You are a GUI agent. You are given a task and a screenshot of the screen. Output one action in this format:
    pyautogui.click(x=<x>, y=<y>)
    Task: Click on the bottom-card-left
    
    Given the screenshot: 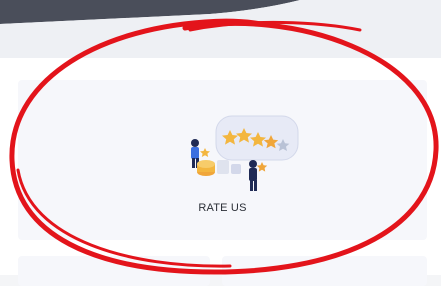 What is the action you would take?
    pyautogui.click(x=114, y=271)
    